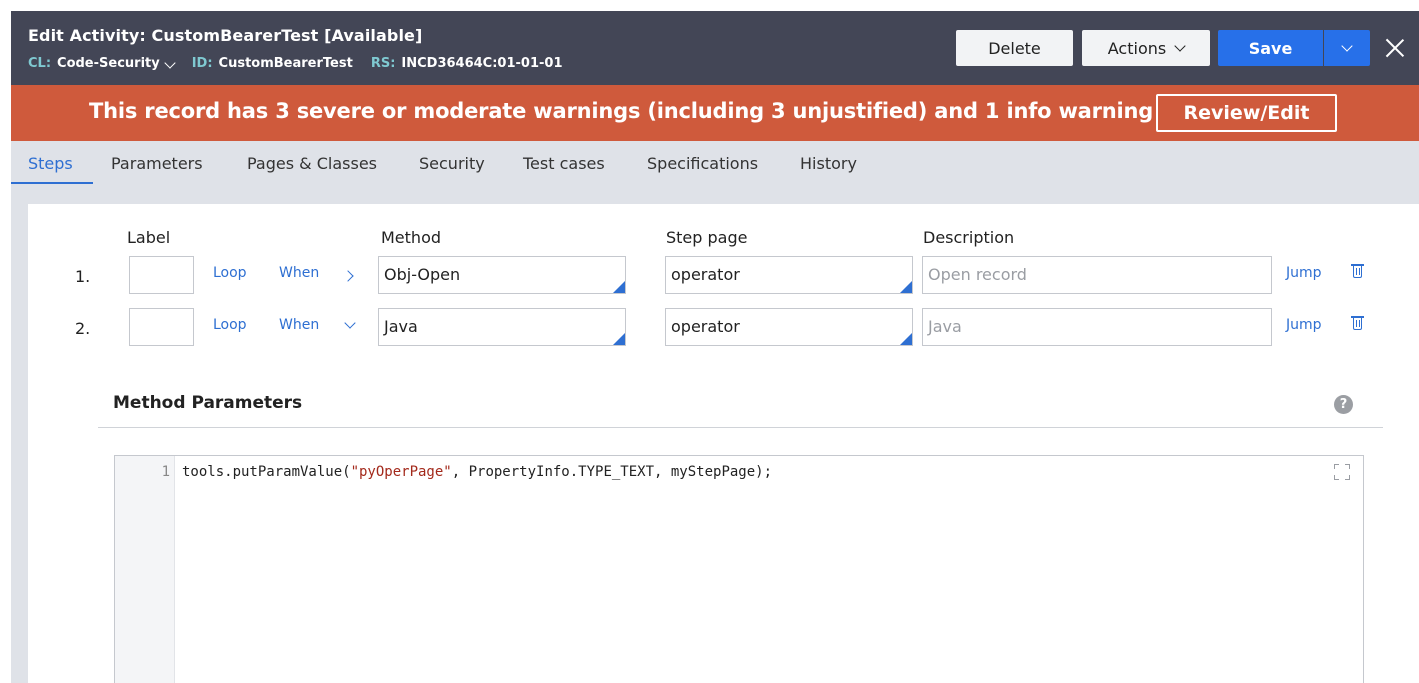 The image size is (1419, 683). What do you see at coordinates (208, 403) in the screenshot?
I see `method-parameters-title: Method Parameters` at bounding box center [208, 403].